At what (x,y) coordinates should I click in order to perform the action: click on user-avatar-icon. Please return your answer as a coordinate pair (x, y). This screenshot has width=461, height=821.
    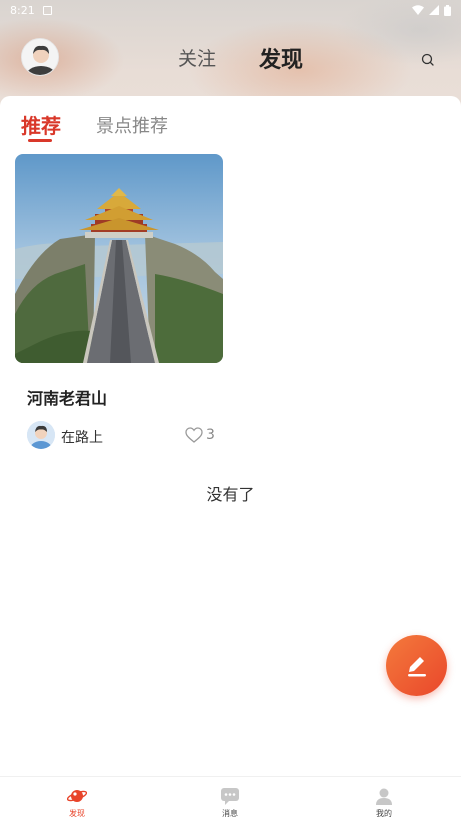
    Looking at the image, I should click on (40, 57).